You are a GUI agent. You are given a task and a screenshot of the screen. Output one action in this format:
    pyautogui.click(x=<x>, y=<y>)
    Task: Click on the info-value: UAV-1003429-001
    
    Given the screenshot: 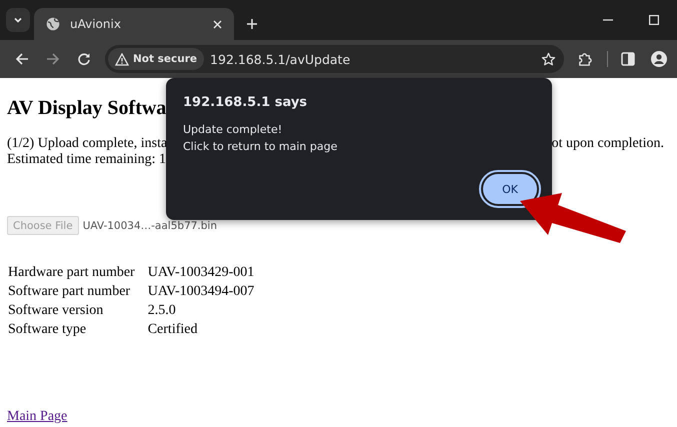 What is the action you would take?
    pyautogui.click(x=201, y=273)
    